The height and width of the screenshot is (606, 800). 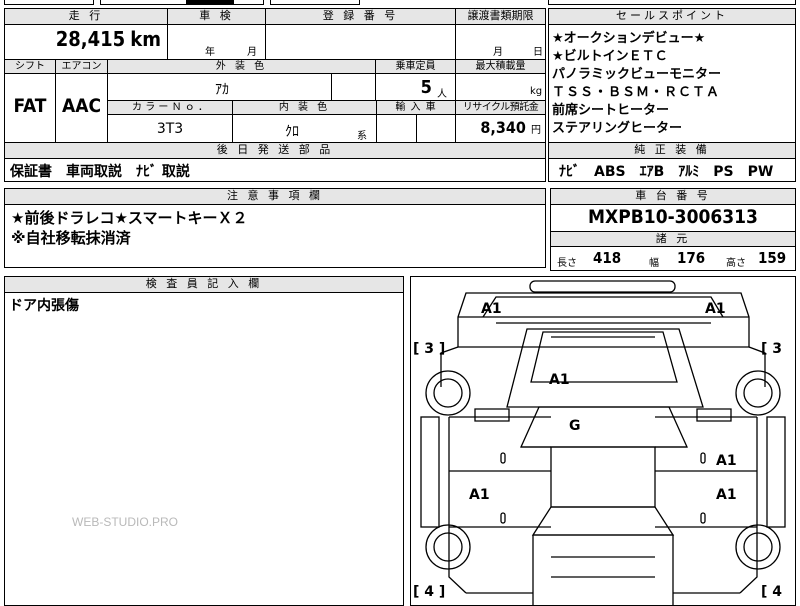 I want to click on front-bumper-shape, so click(x=602, y=286).